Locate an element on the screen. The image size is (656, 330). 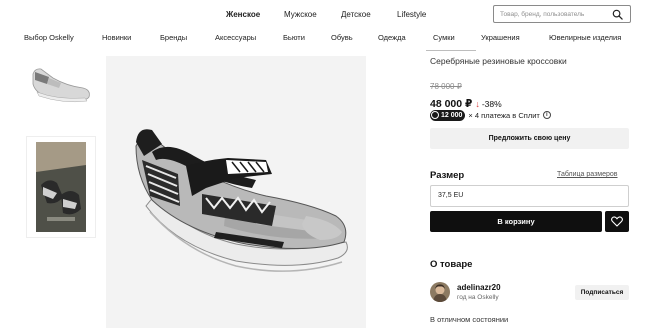
search-icon is located at coordinates (617, 14).